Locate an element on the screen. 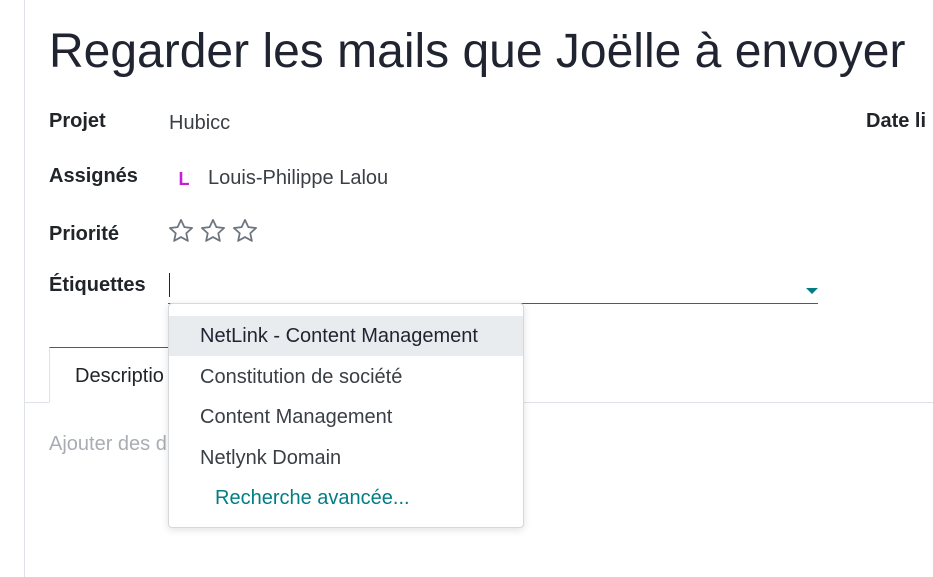 The height and width of the screenshot is (577, 933). avatar: L is located at coordinates (184, 179).